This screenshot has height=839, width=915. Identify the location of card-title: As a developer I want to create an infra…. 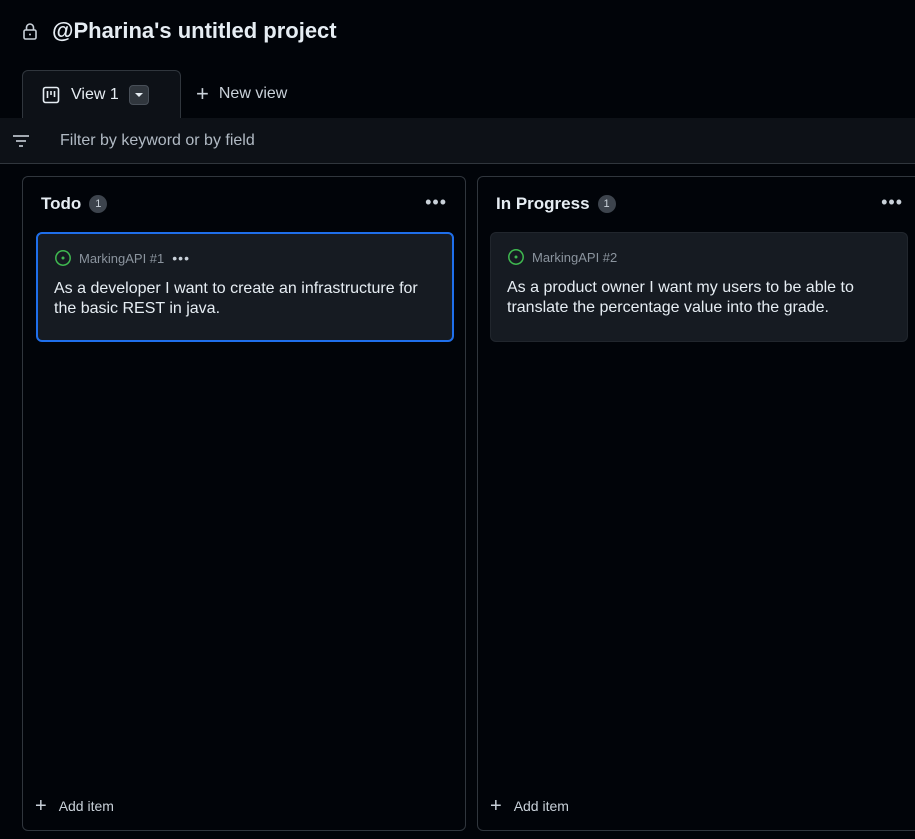
(236, 298).